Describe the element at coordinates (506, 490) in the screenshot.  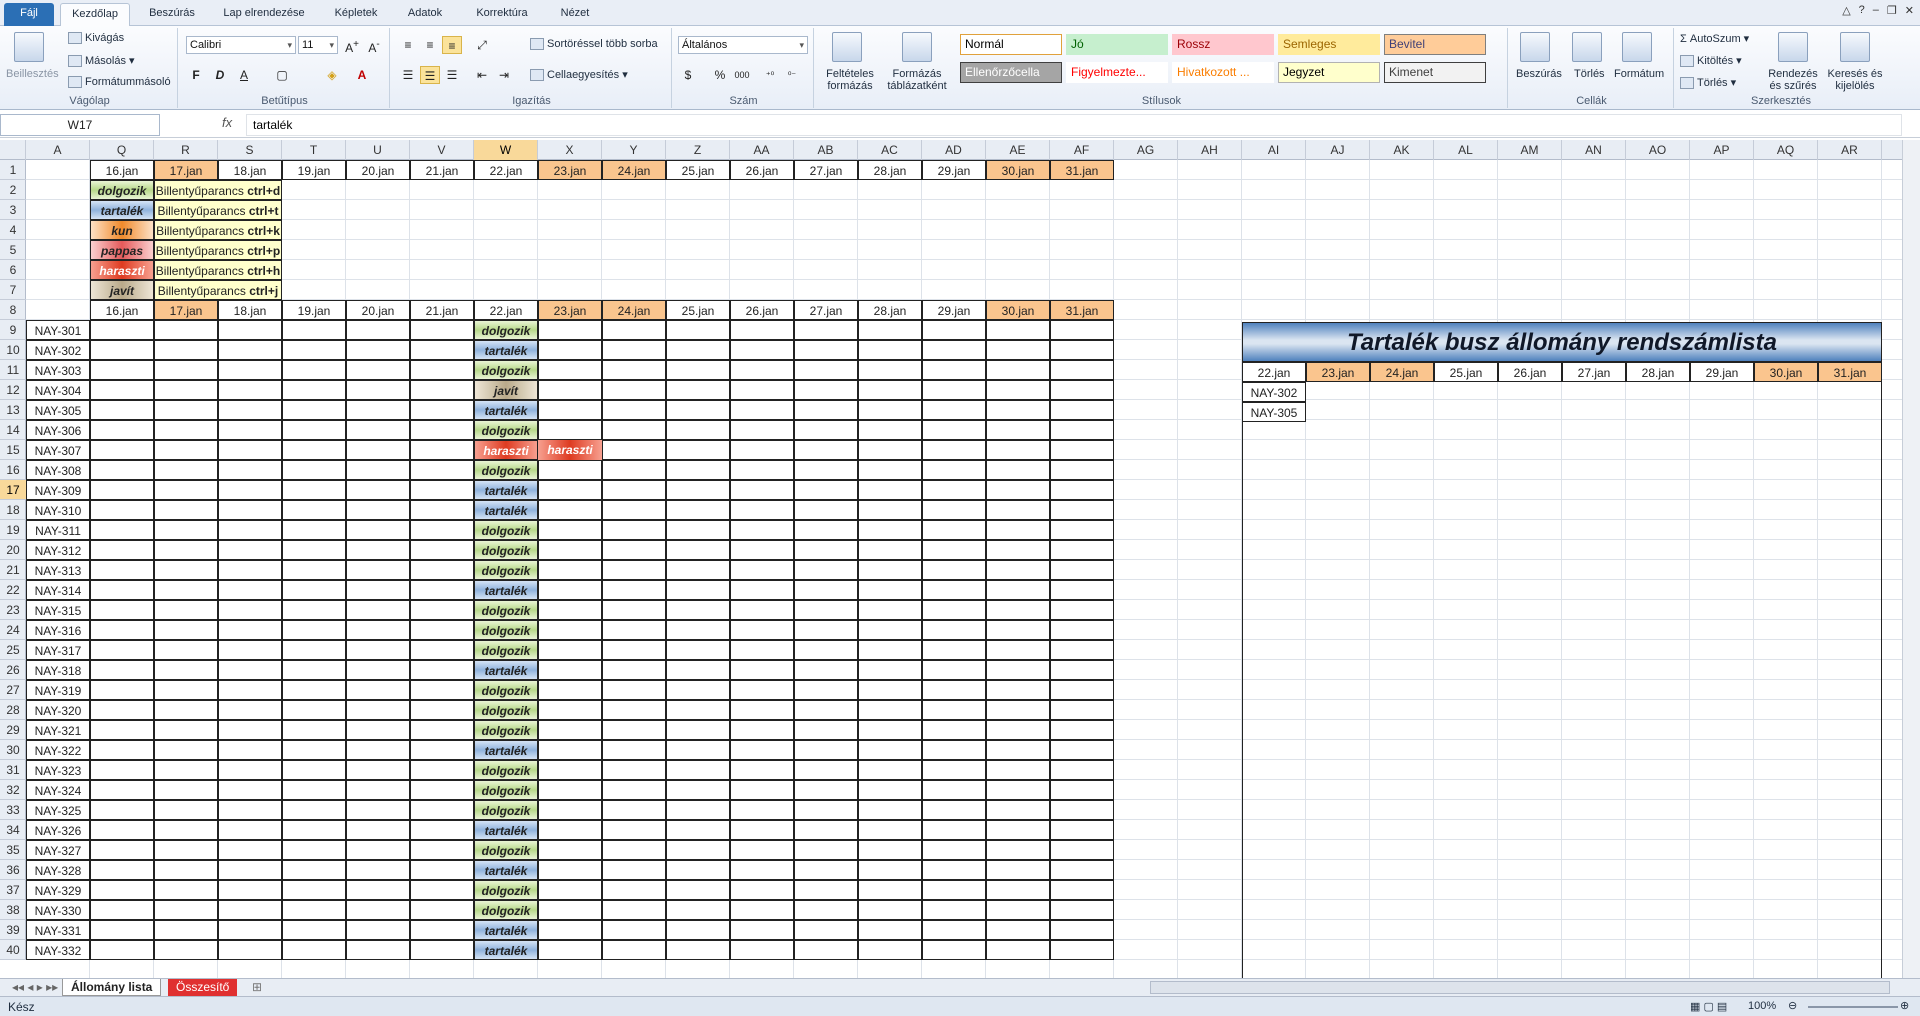
I see `status-cell: tartalék` at that location.